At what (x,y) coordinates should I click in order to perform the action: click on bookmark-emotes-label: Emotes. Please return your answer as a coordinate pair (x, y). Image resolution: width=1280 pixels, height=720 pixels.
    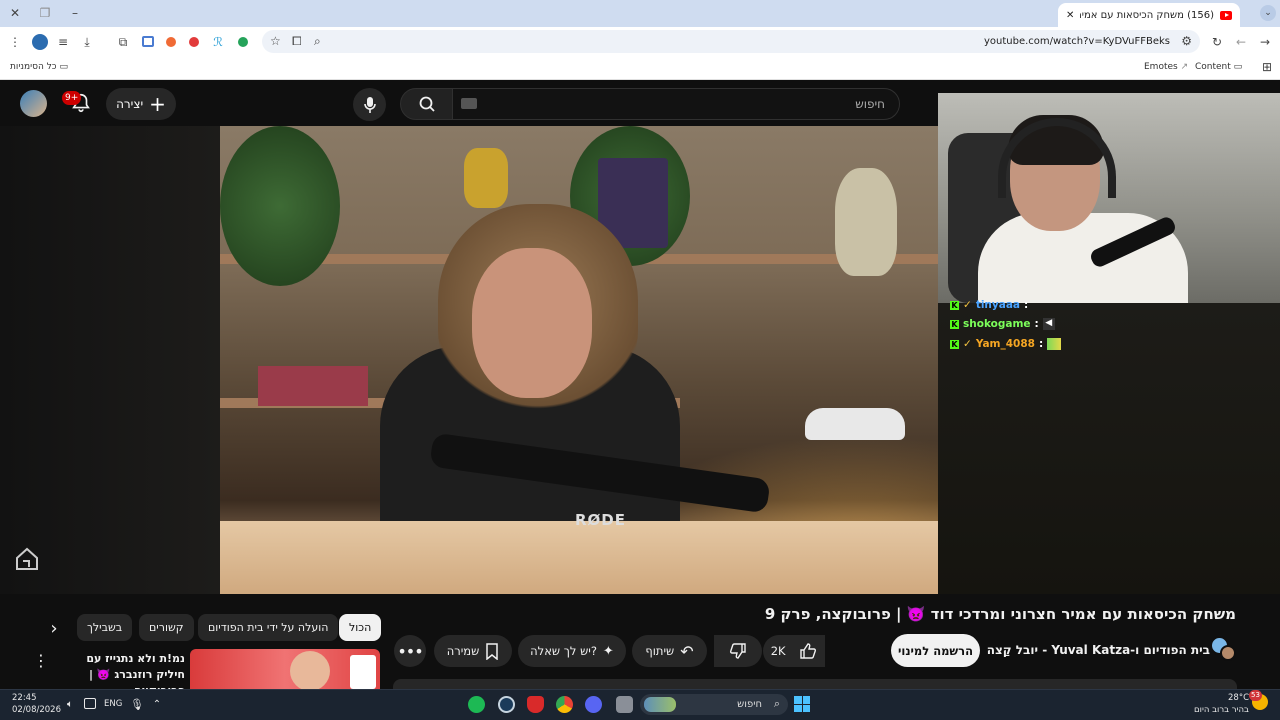
    Looking at the image, I should click on (1161, 67).